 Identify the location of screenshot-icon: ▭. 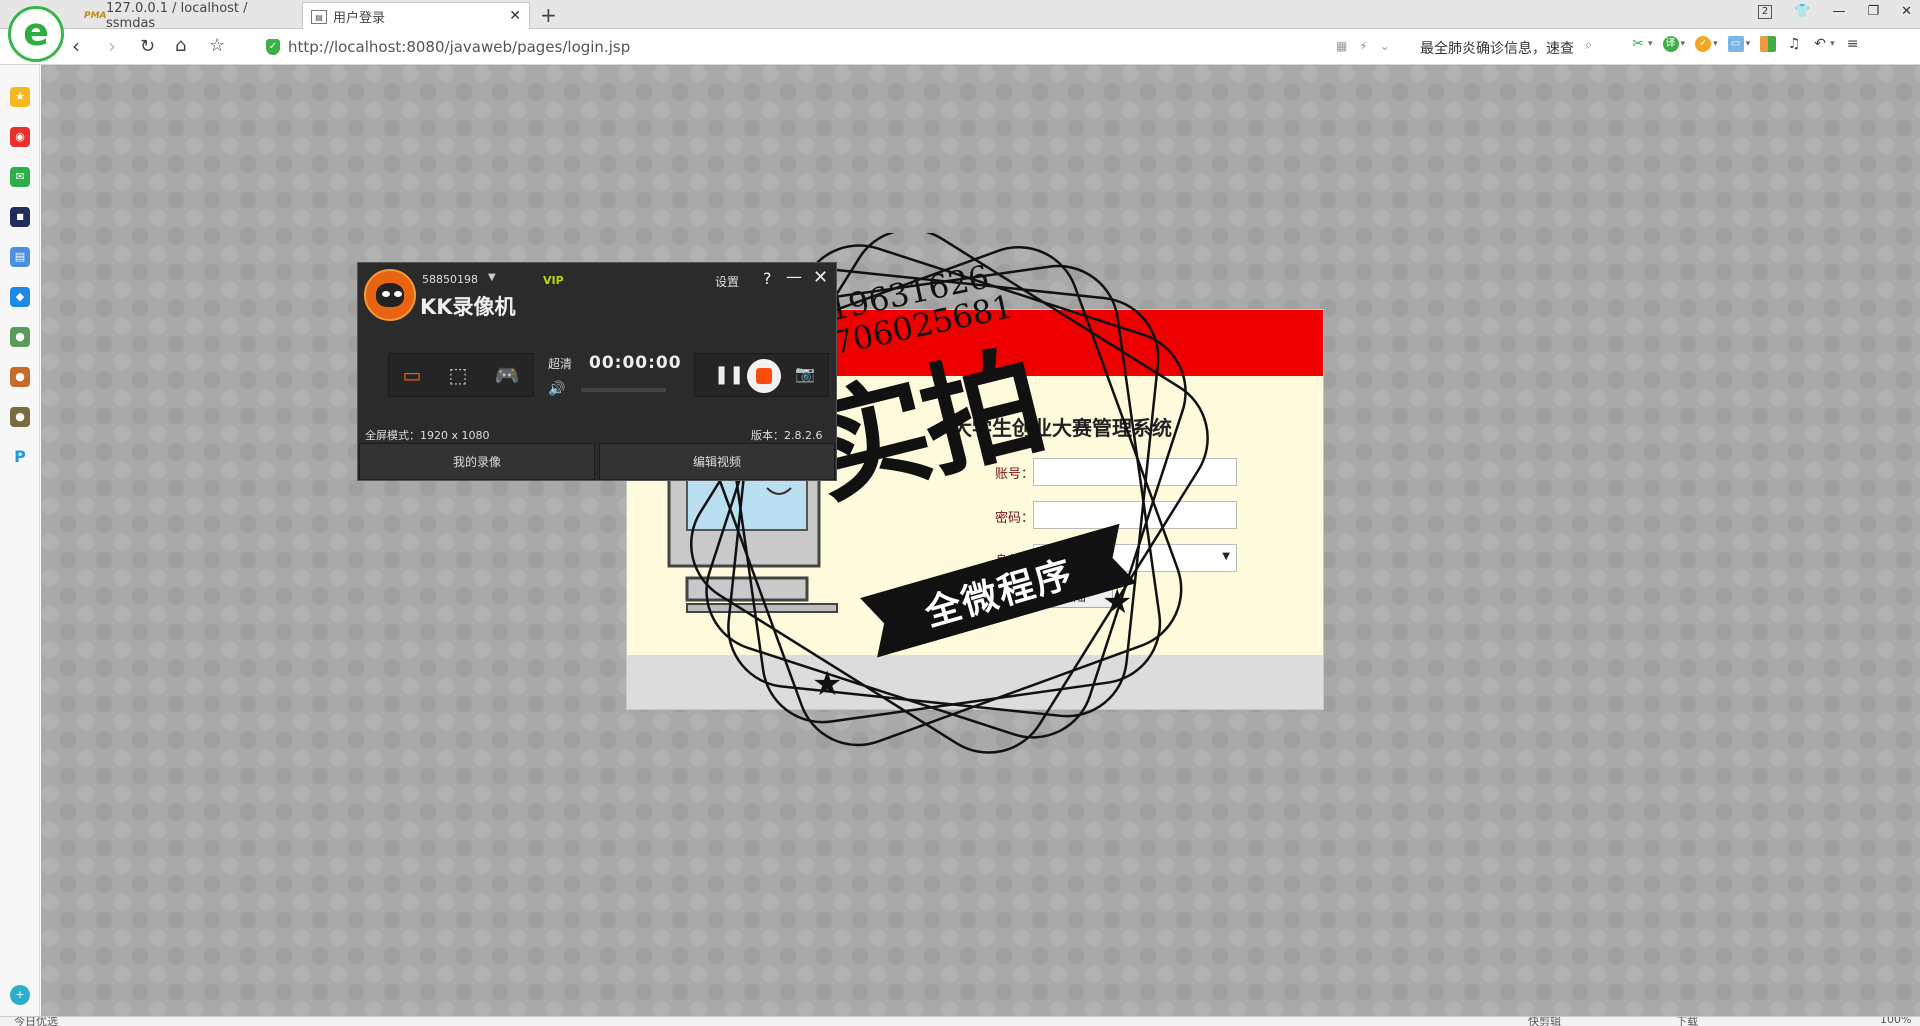
(1735, 44).